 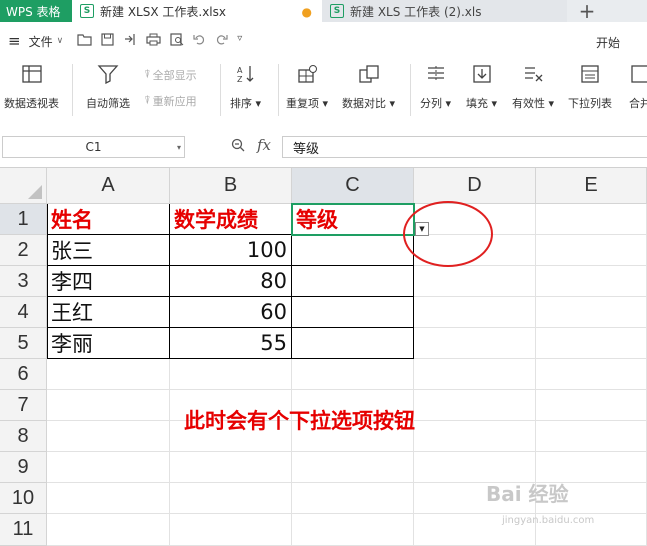 What do you see at coordinates (608, 42) in the screenshot?
I see `tab-start: 开始` at bounding box center [608, 42].